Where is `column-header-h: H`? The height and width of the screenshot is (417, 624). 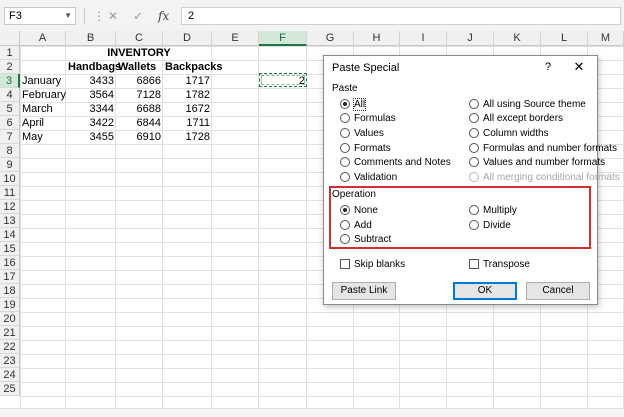 column-header-h: H is located at coordinates (377, 38).